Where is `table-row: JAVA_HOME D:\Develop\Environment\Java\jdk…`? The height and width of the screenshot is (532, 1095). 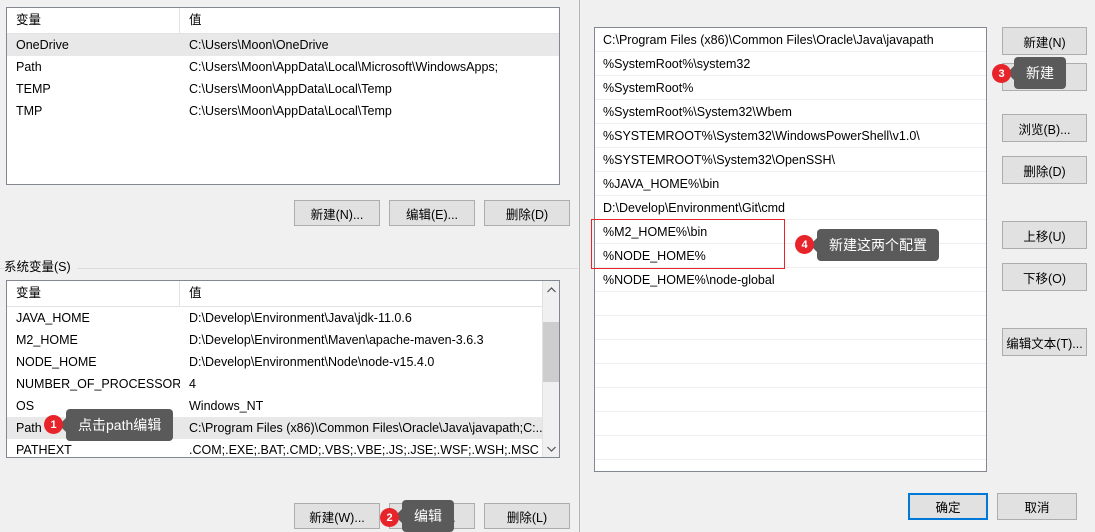
table-row: JAVA_HOME D:\Develop\Environment\Java\jdk… is located at coordinates (283, 318).